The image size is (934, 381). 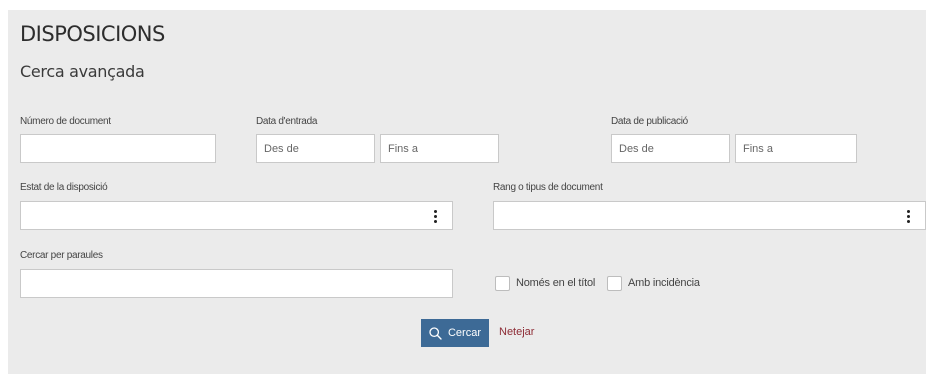 What do you see at coordinates (614, 283) in the screenshot?
I see `with-incidence-checkbox` at bounding box center [614, 283].